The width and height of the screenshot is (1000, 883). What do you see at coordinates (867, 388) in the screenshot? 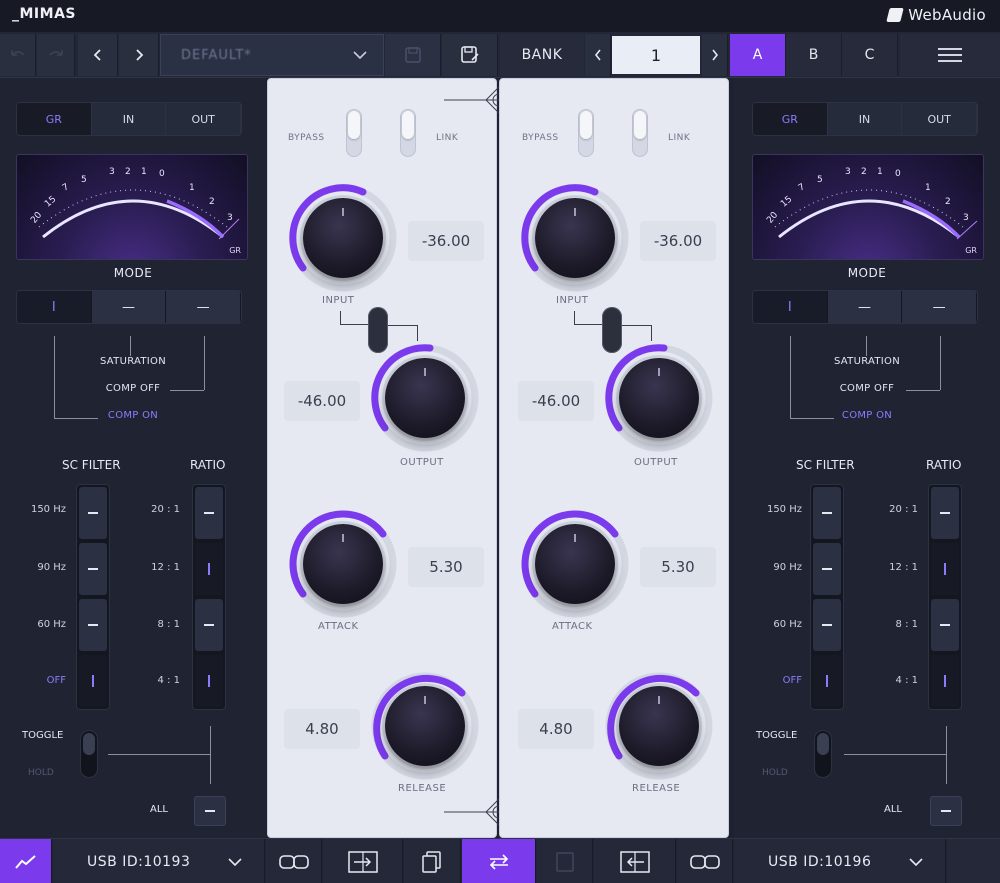
I see `right-mode-opt-comp-off: COMP OFF` at bounding box center [867, 388].